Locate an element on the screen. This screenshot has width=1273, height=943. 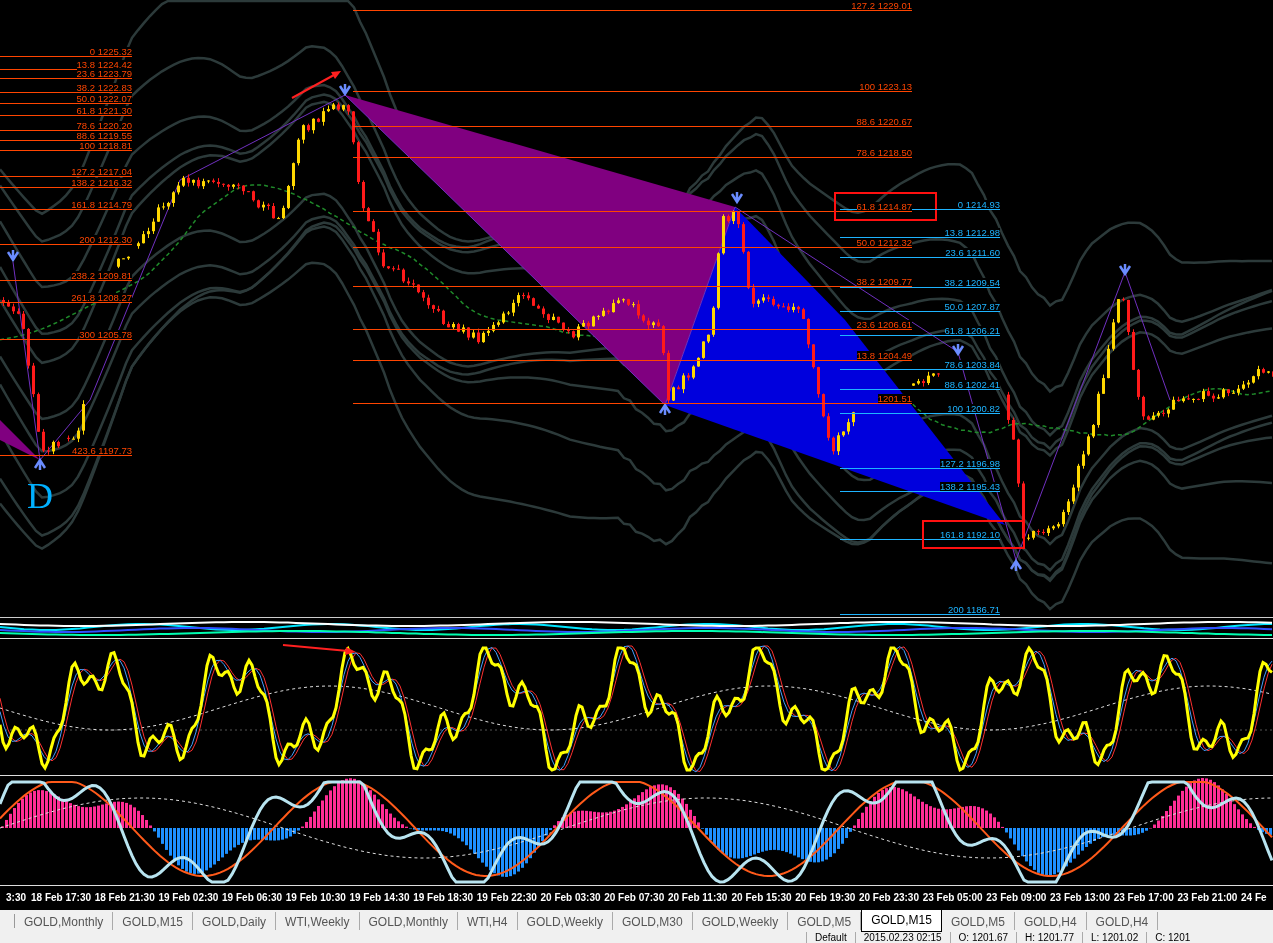
time-axis-label: 18 Feb 21:30 is located at coordinates (124, 897).